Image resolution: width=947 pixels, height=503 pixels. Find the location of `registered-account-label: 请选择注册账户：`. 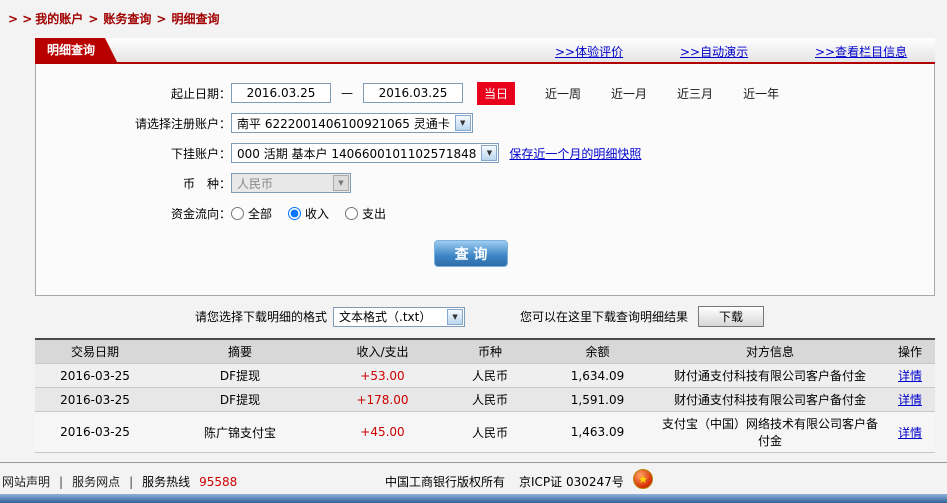

registered-account-label: 请选择注册账户： is located at coordinates (182, 123).